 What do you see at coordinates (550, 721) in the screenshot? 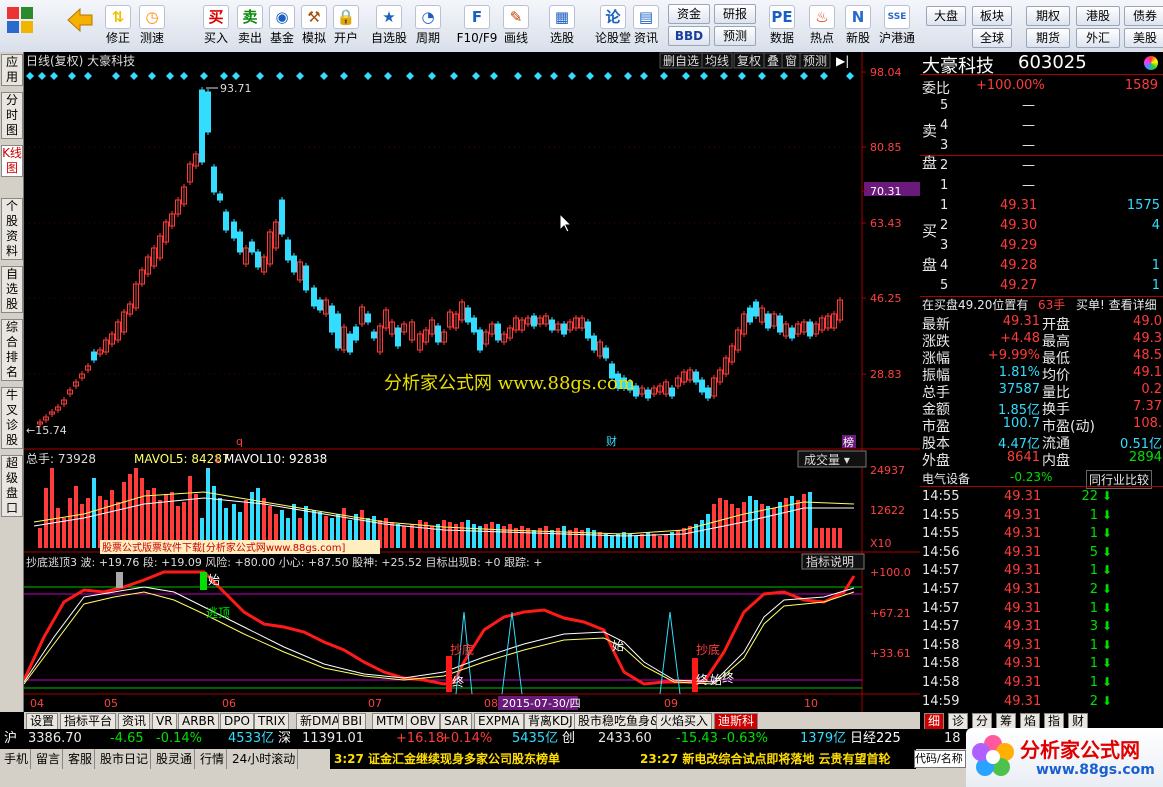
I see `indicator-tab-13: 背离KDJ` at bounding box center [550, 721].